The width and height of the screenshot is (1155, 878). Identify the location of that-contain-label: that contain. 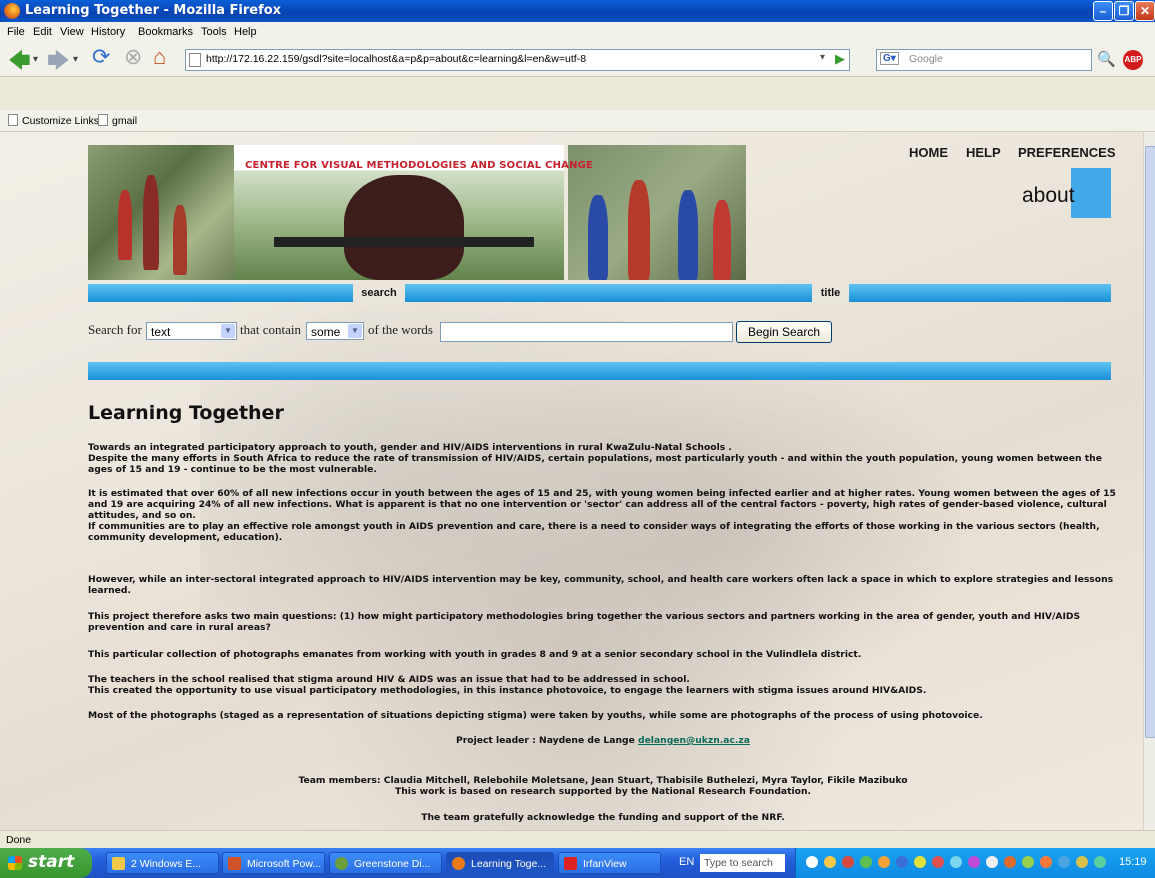
(271, 329).